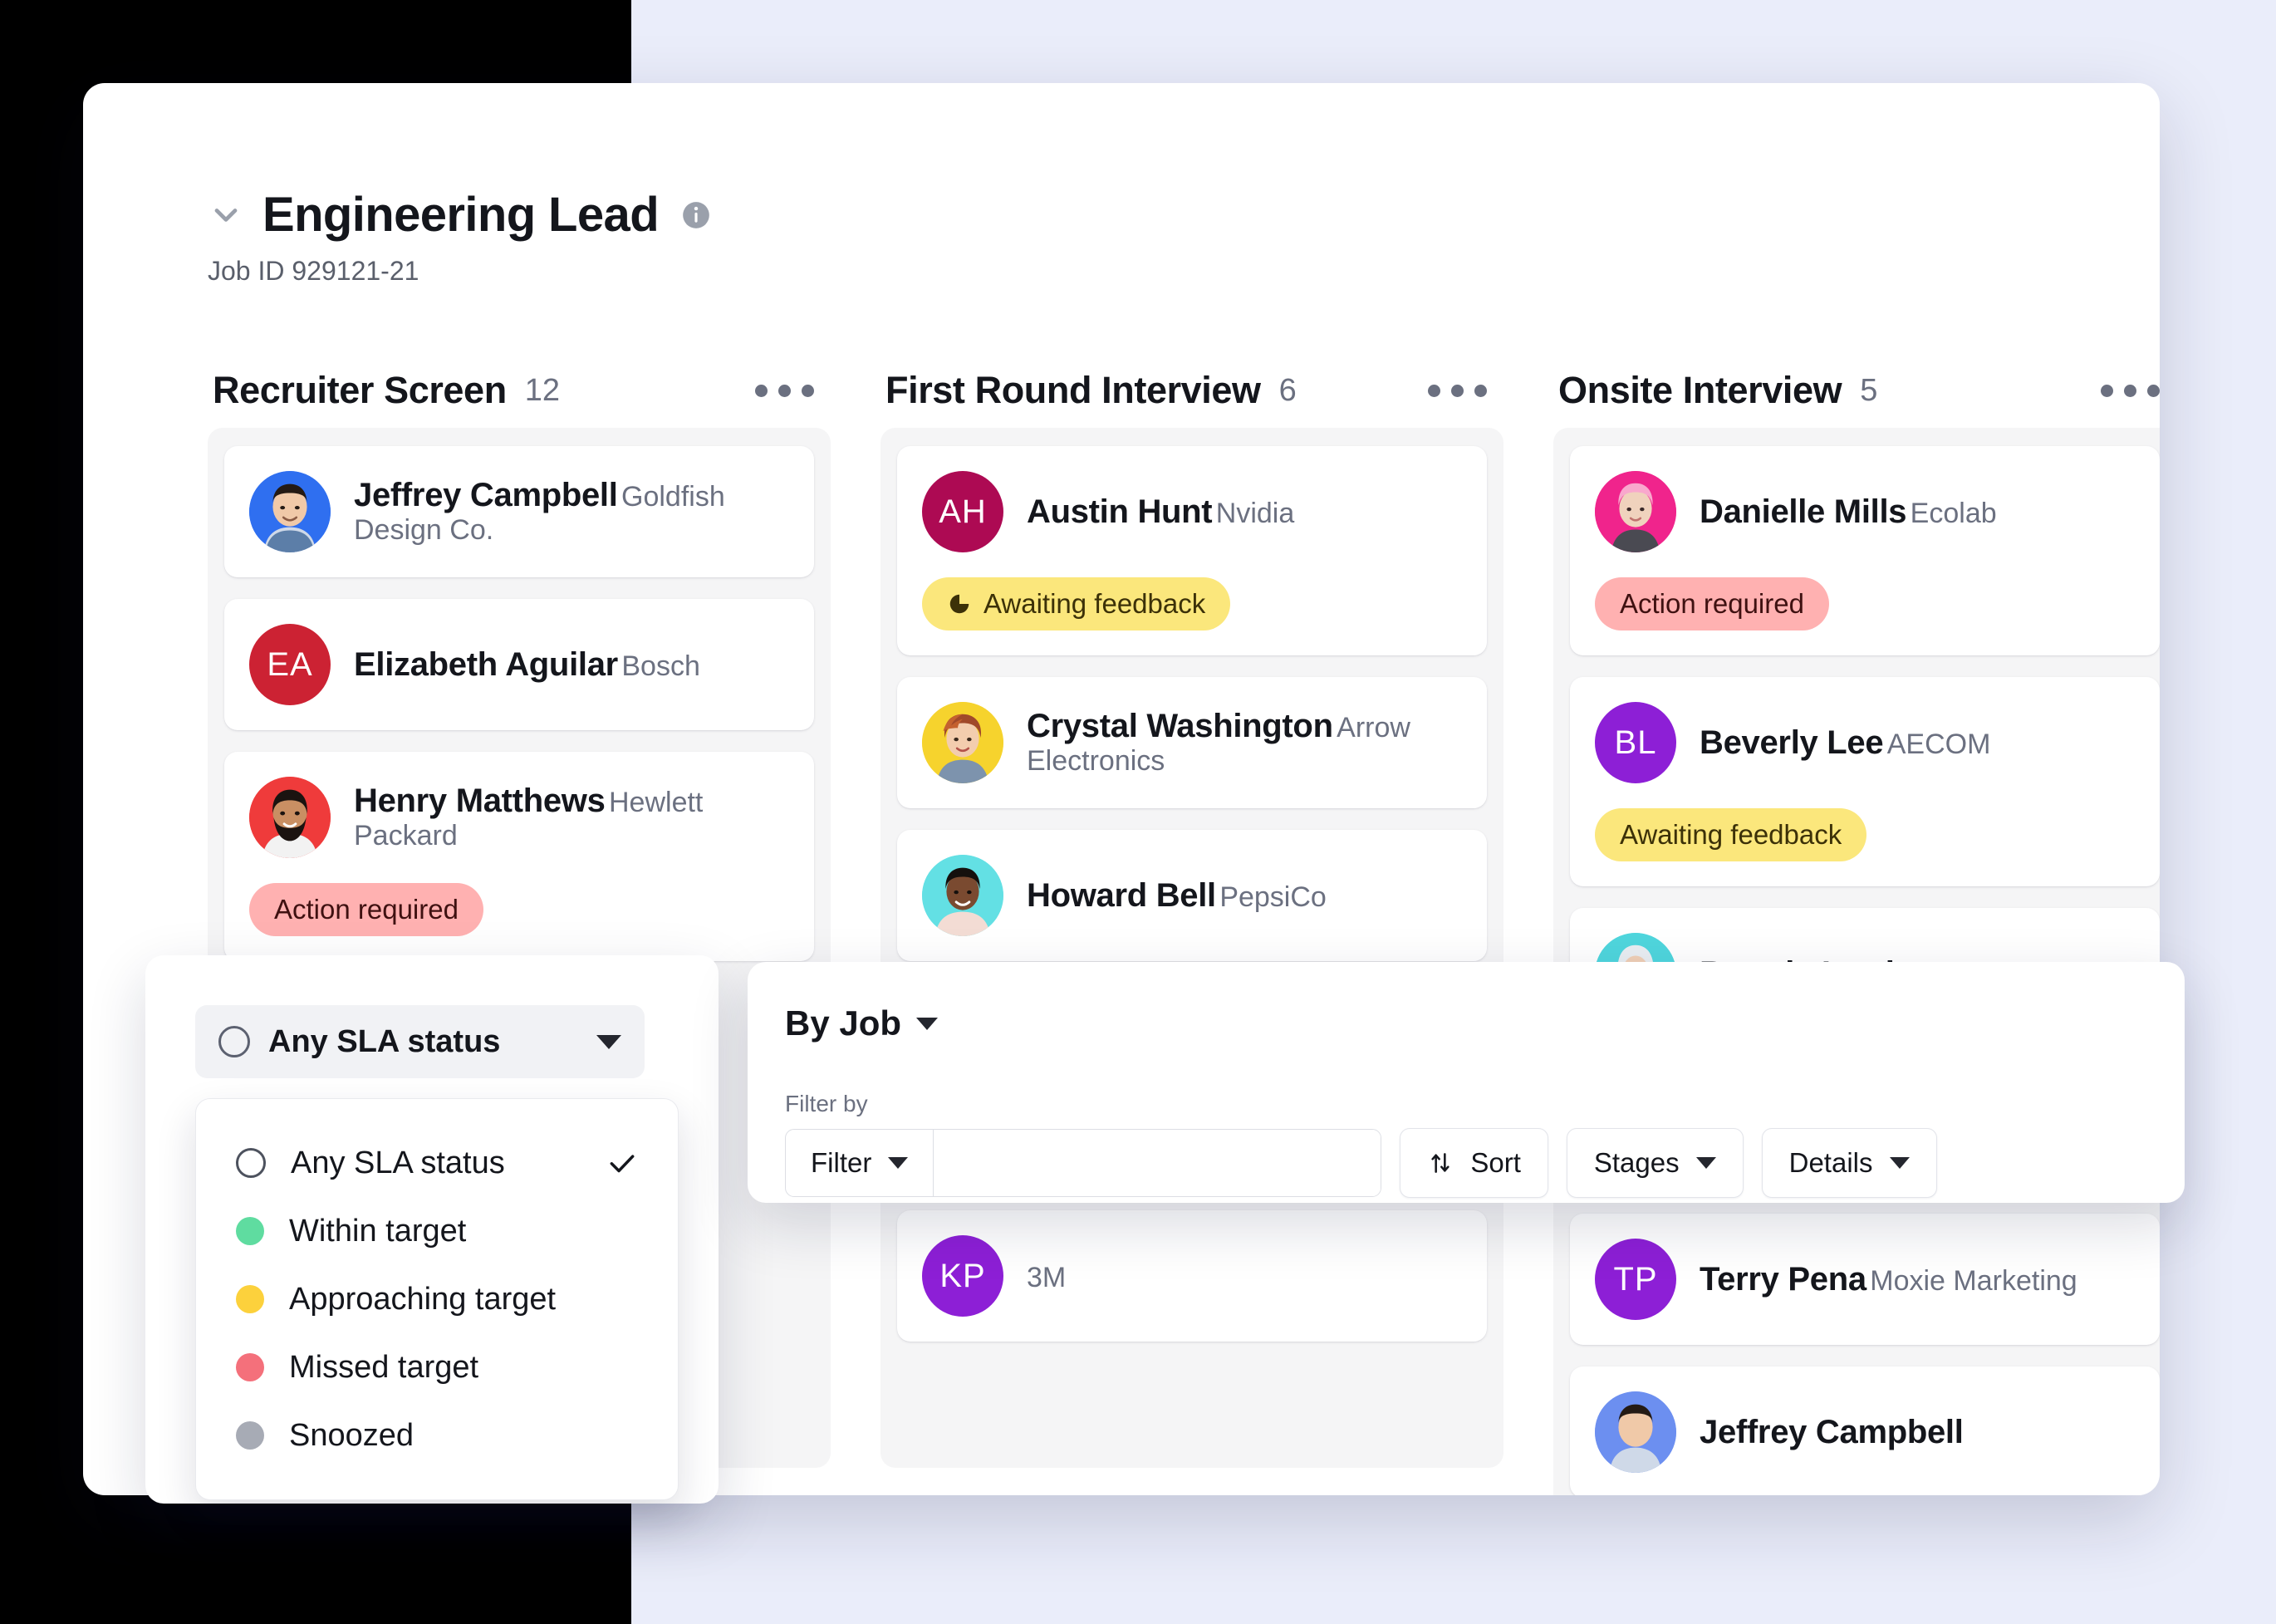  Describe the element at coordinates (1856, 390) in the screenshot. I see `column-header: Onsite Interview 5` at that location.